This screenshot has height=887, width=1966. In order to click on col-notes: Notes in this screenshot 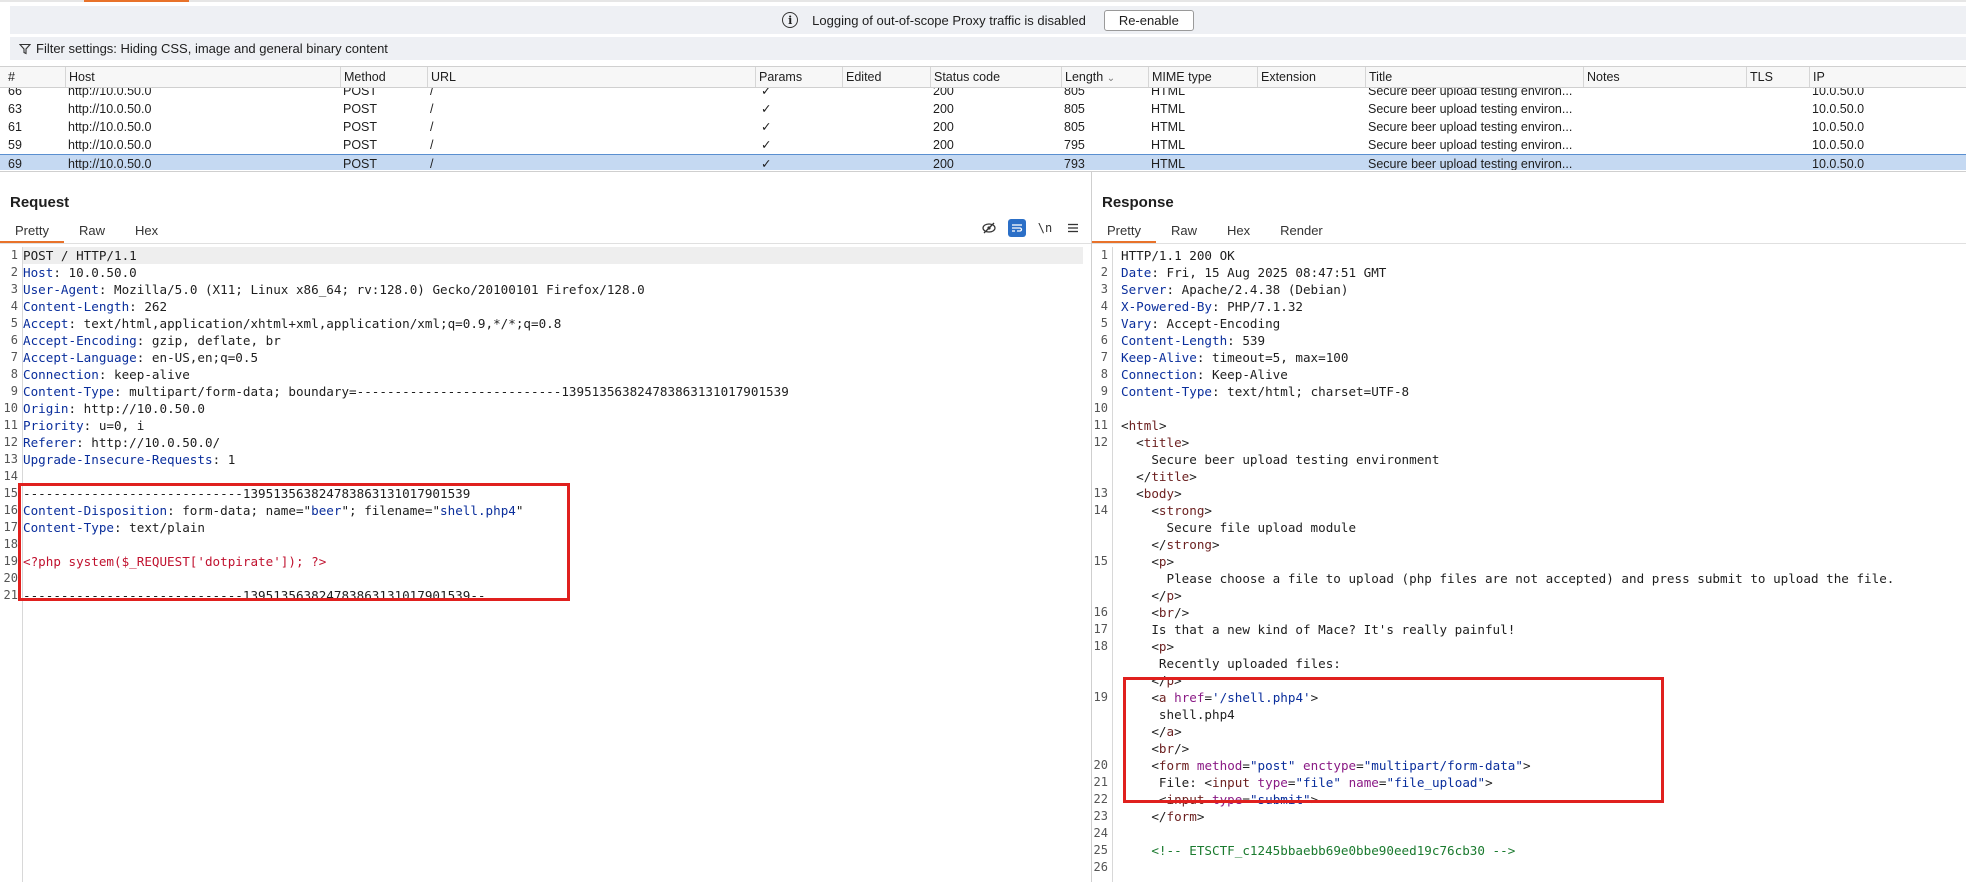, I will do `click(1664, 77)`.